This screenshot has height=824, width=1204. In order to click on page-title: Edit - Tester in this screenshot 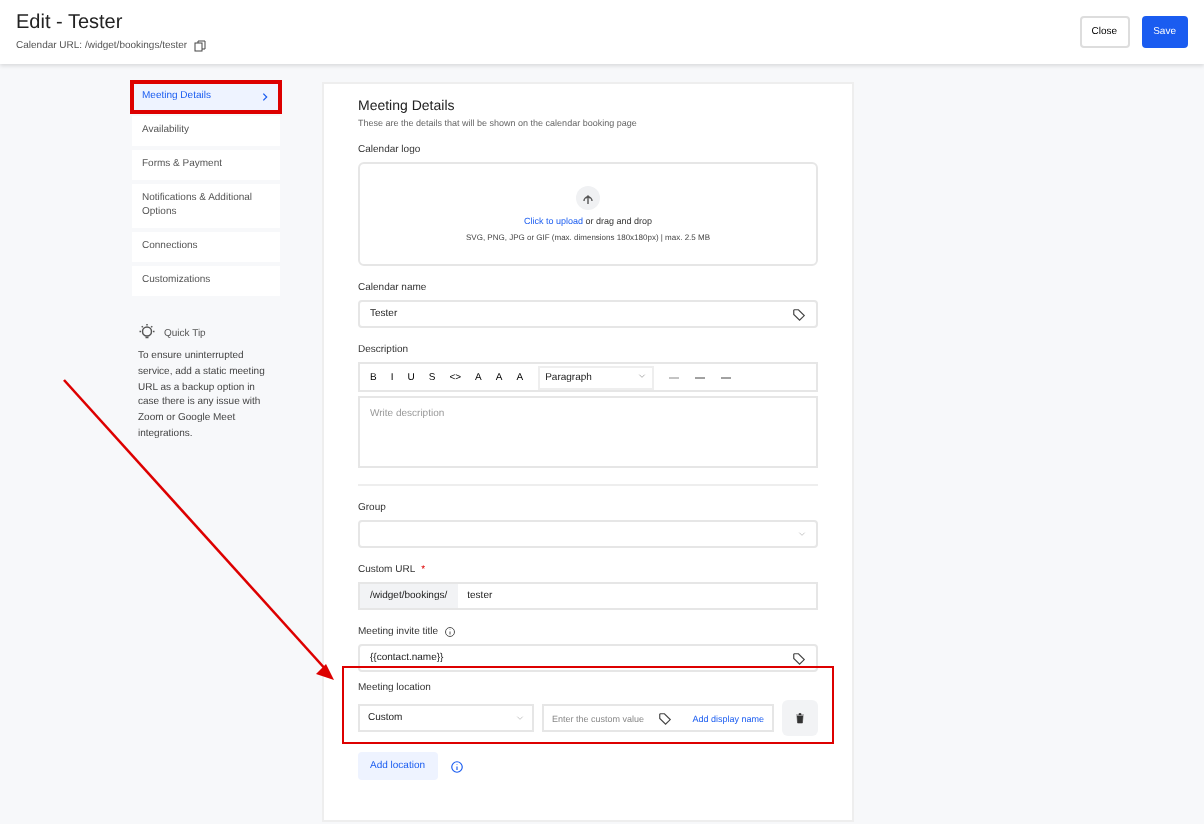, I will do `click(70, 23)`.